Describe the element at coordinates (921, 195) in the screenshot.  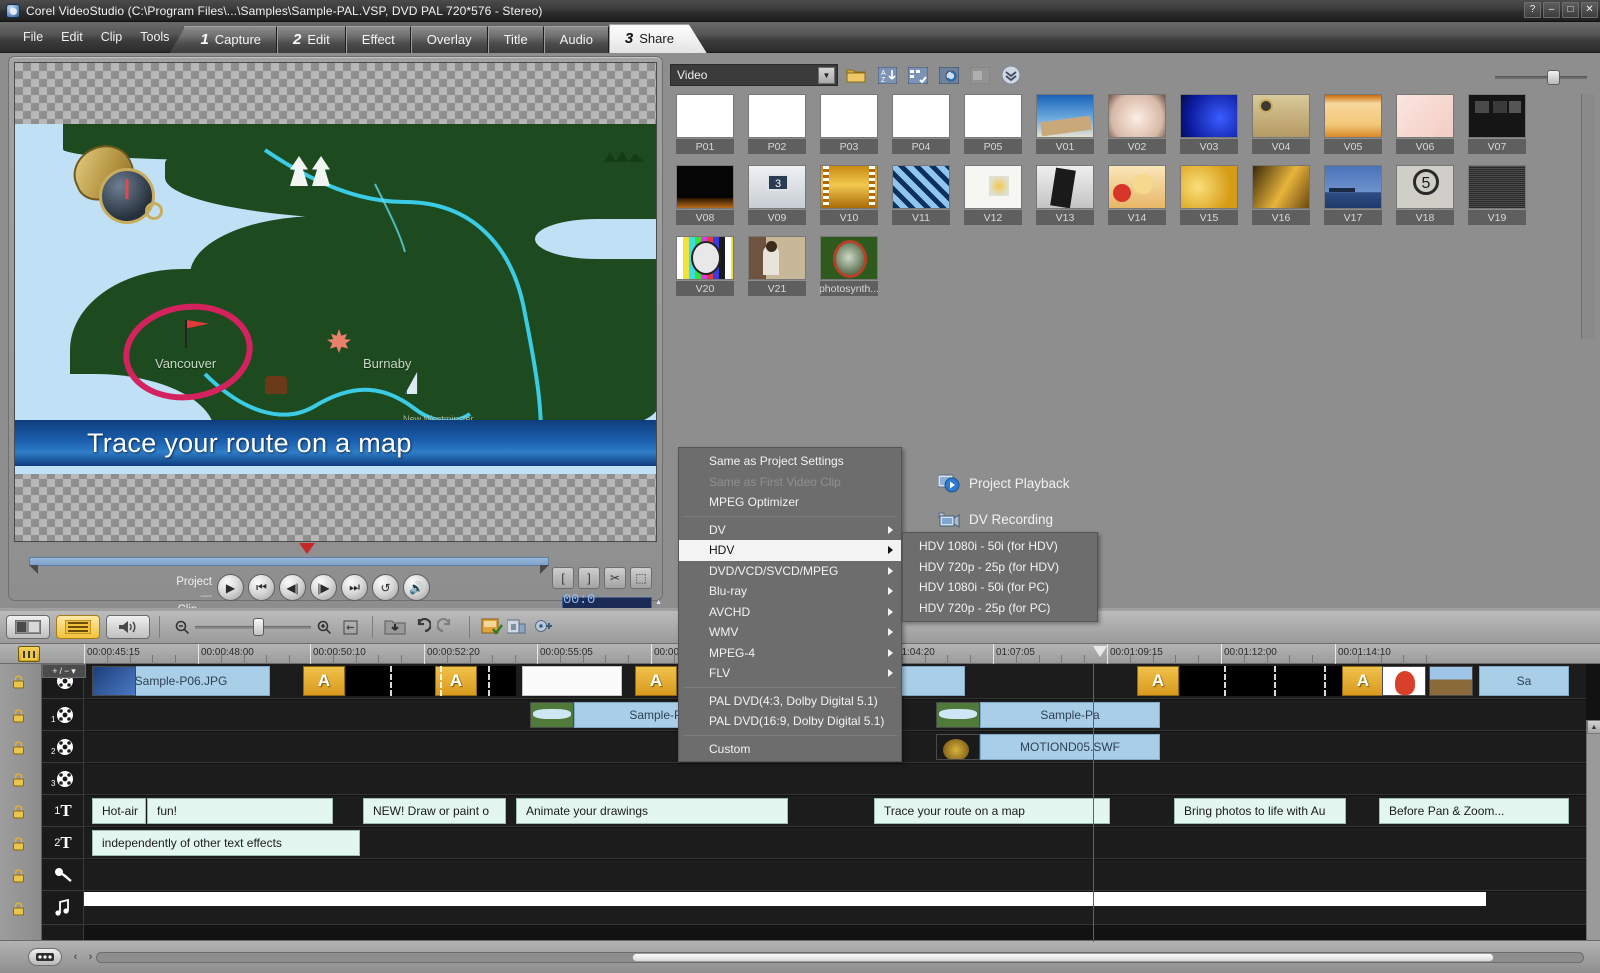
I see `library-item: V11` at that location.